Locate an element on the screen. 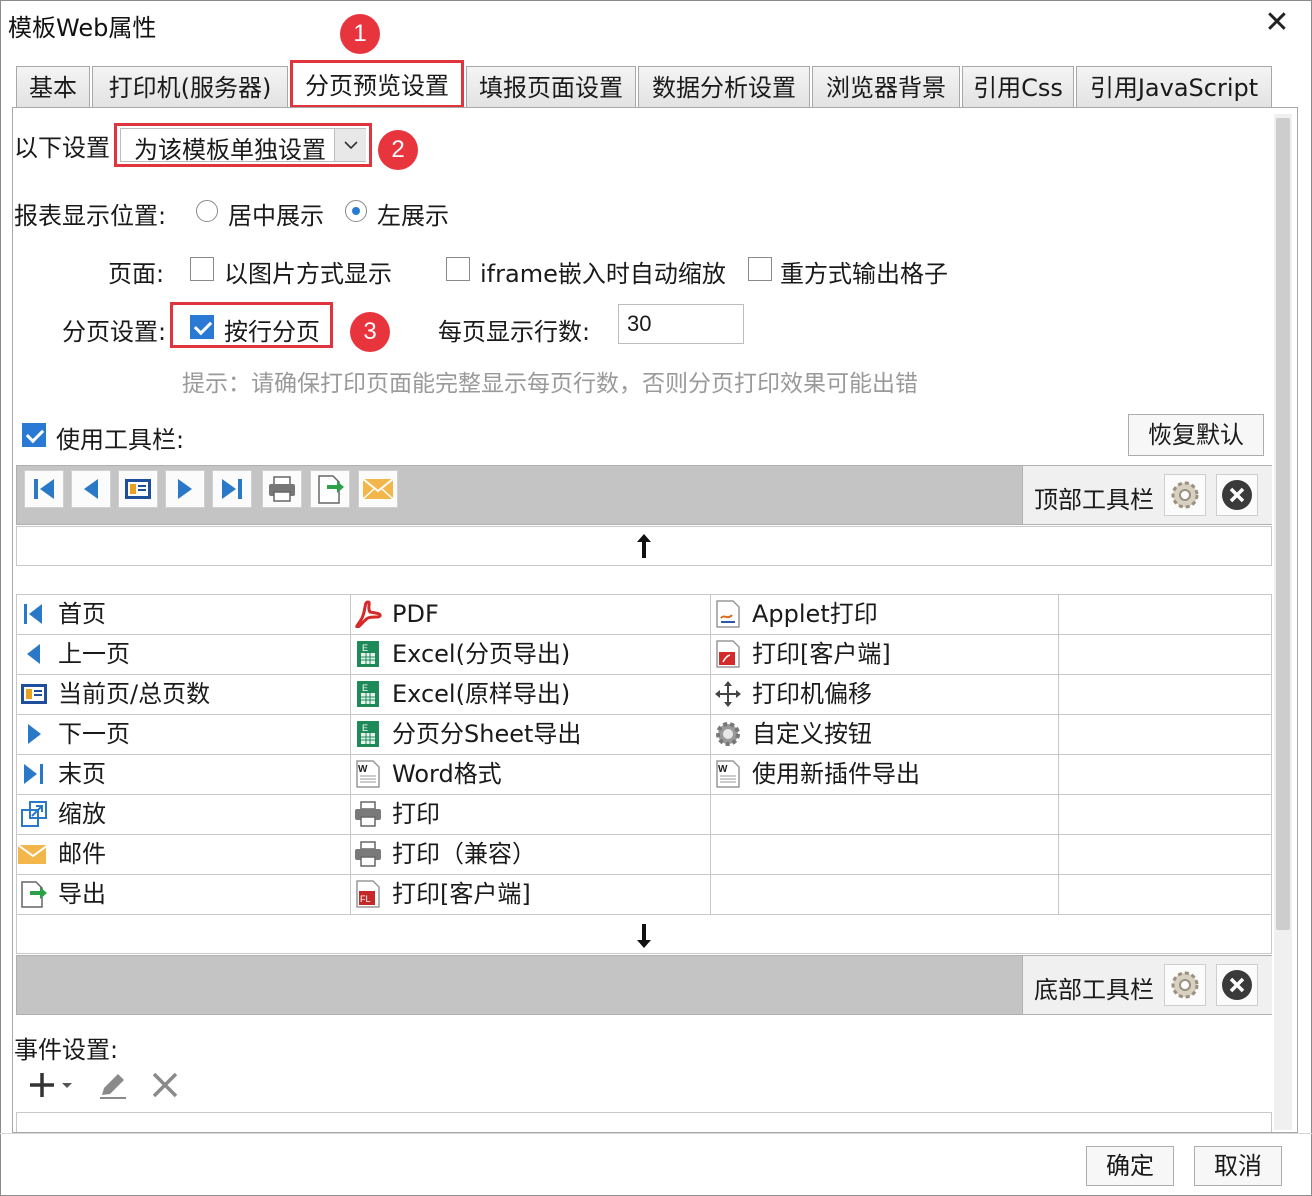 Image resolution: width=1312 pixels, height=1196 pixels. item-zoom: 缩放 is located at coordinates (183, 814).